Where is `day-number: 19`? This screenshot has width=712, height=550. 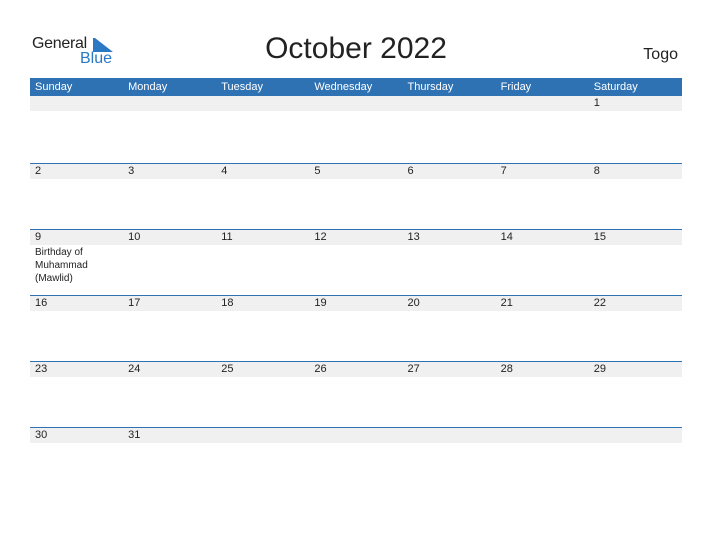
day-number: 19 is located at coordinates (320, 303).